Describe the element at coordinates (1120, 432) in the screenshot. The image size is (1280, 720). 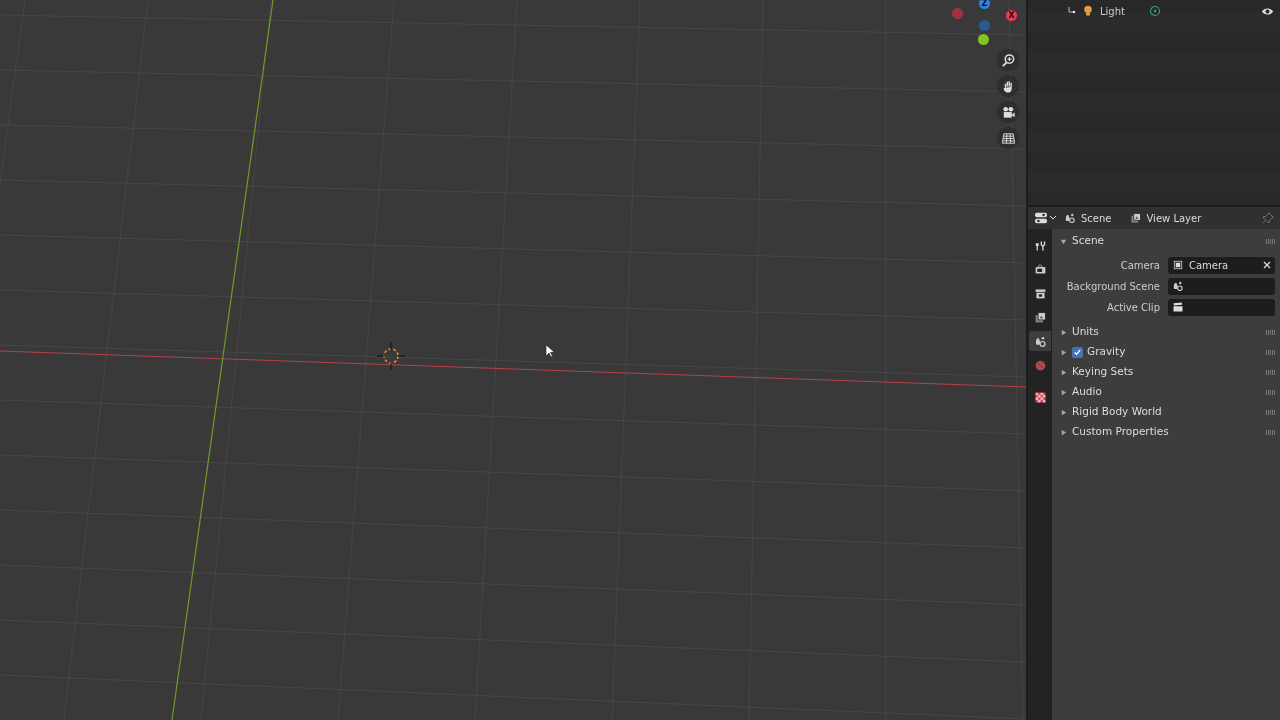
I see `panel-title: Custom Properties` at that location.